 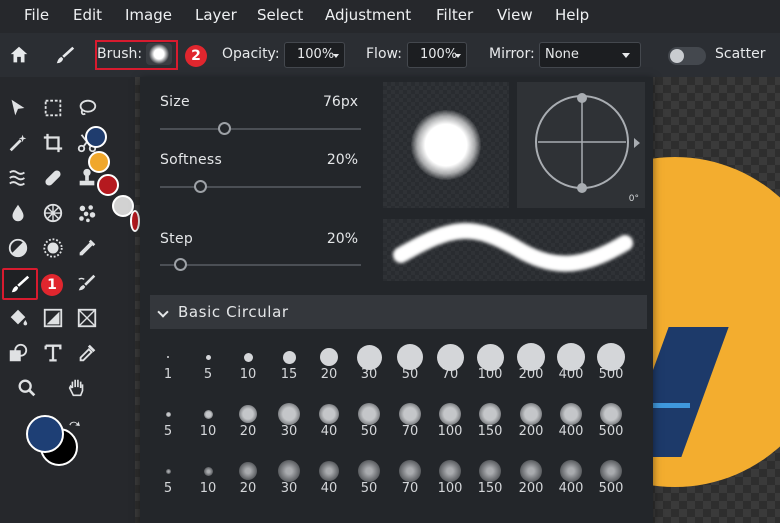 What do you see at coordinates (53, 178) in the screenshot?
I see `bandage-icon` at bounding box center [53, 178].